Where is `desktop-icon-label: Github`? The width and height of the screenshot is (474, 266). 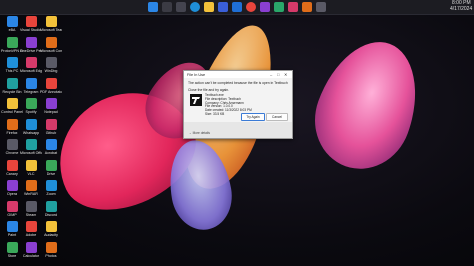 desktop-icon-label: Github is located at coordinates (51, 132).